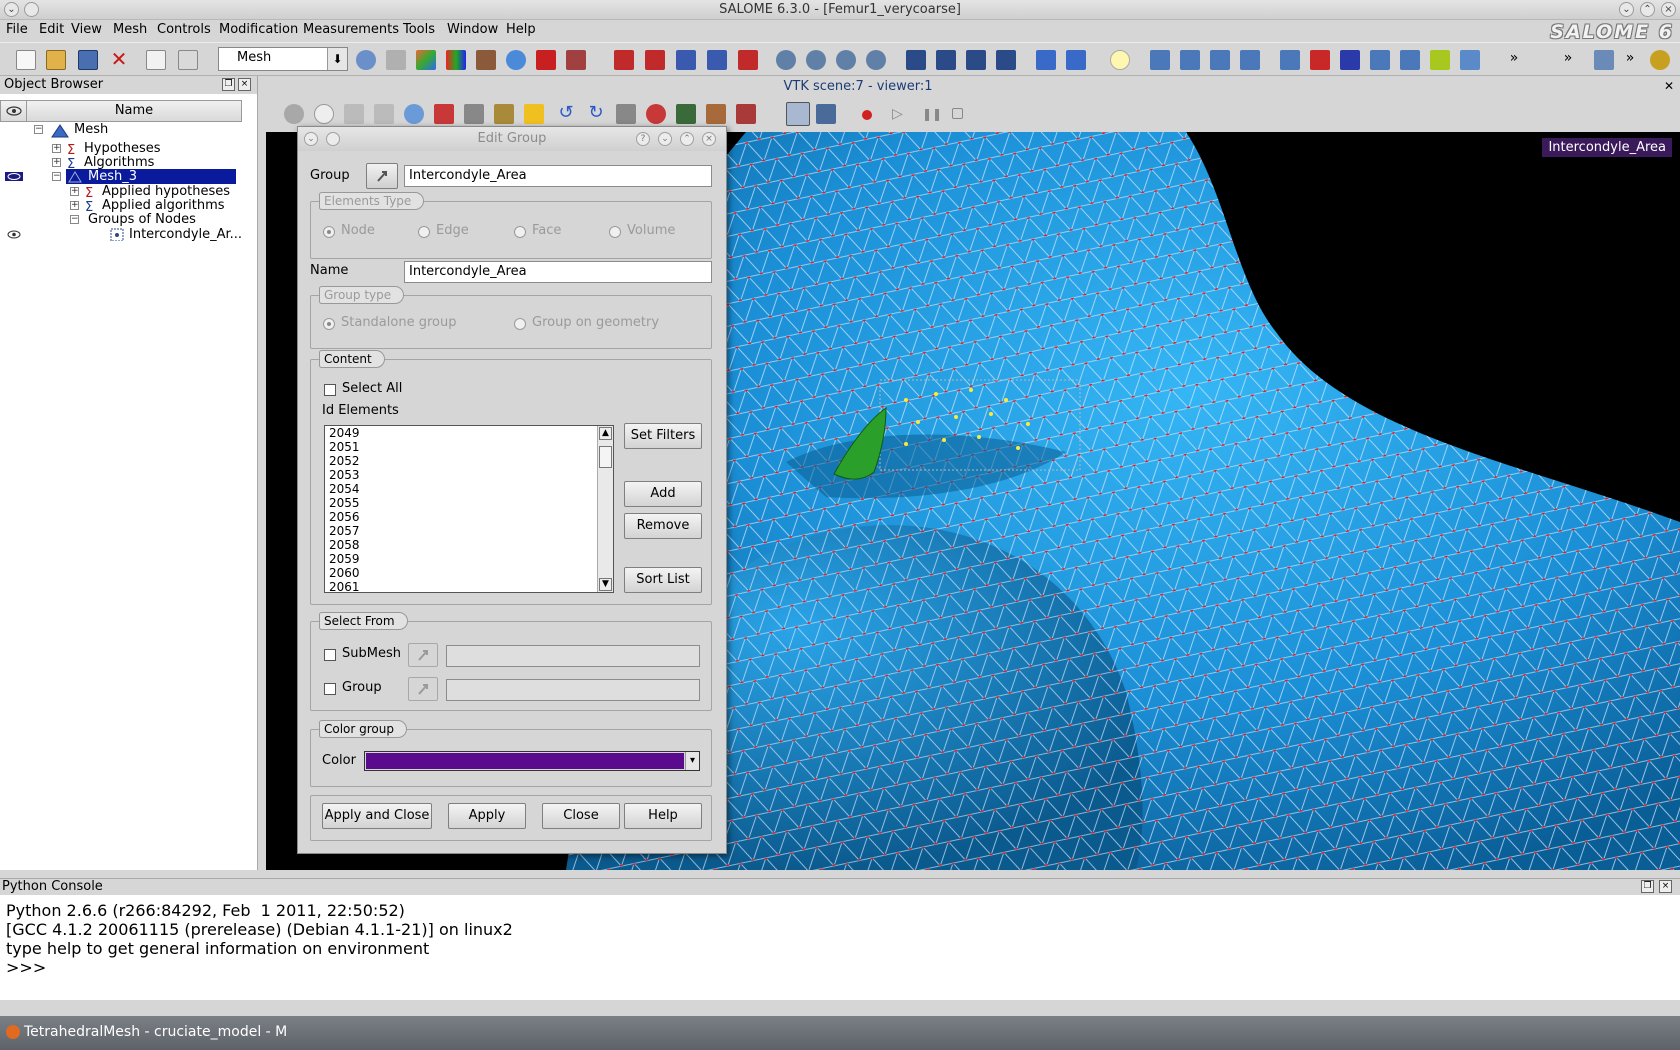  What do you see at coordinates (469, 559) in the screenshot?
I see `list-item: 2059` at bounding box center [469, 559].